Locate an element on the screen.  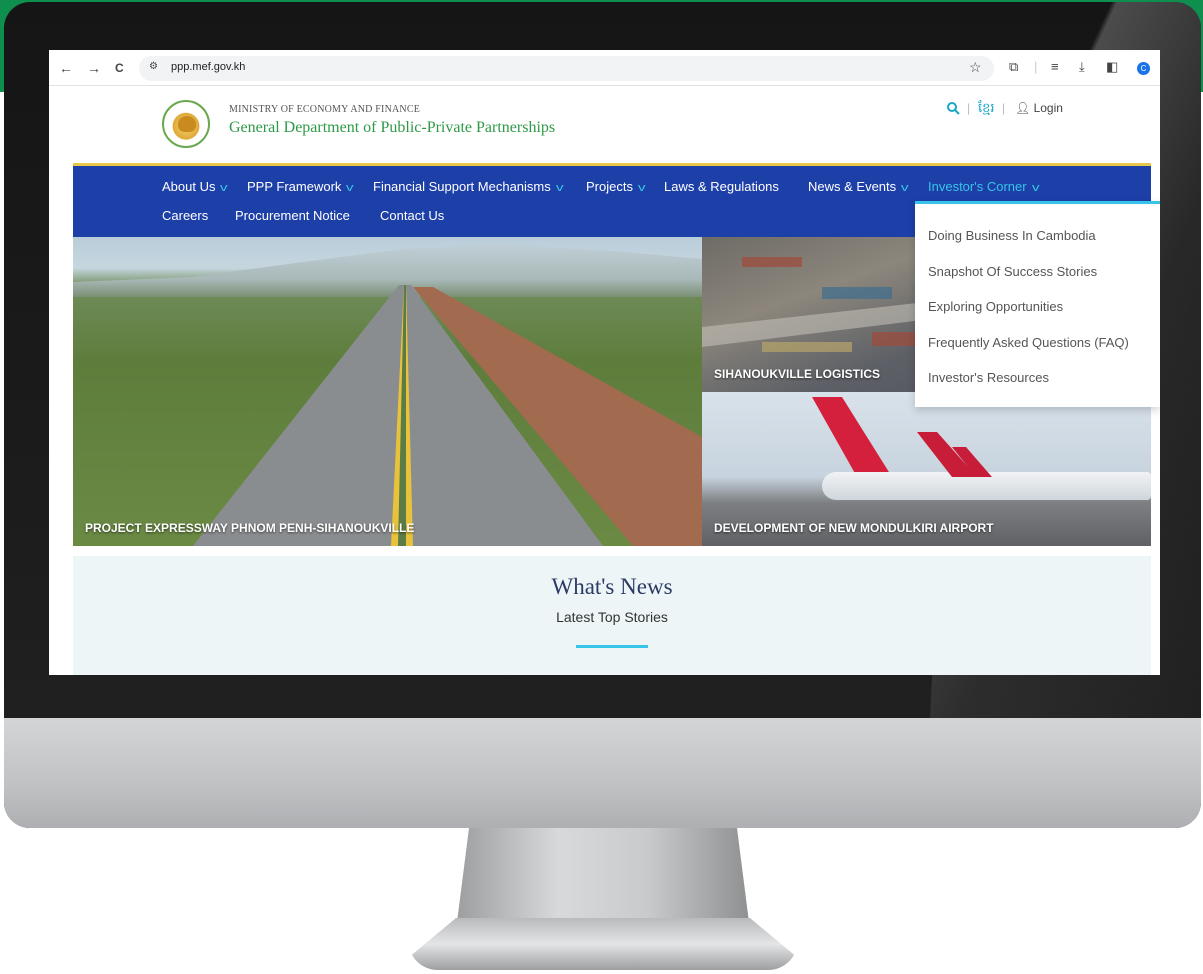
search-icon is located at coordinates (953, 109).